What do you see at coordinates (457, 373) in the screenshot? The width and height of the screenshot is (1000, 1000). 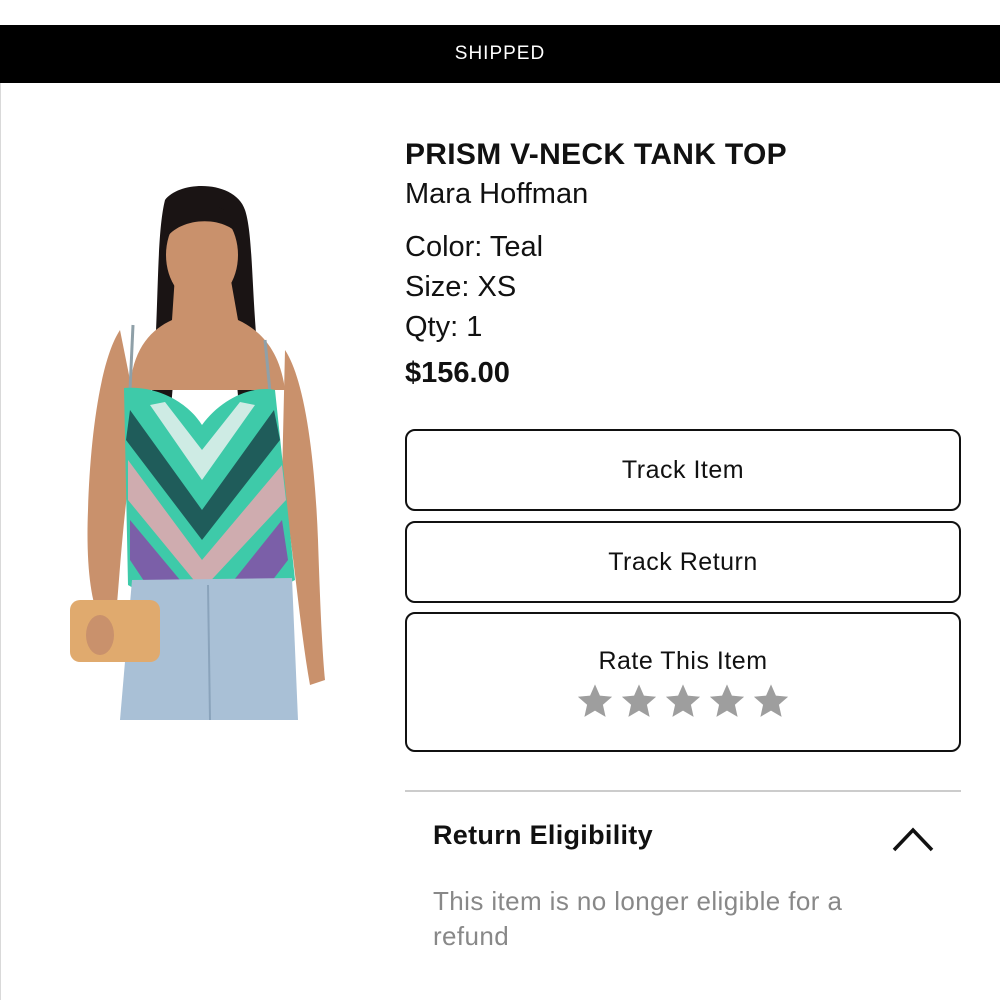 I see `product-price: $156.00` at bounding box center [457, 373].